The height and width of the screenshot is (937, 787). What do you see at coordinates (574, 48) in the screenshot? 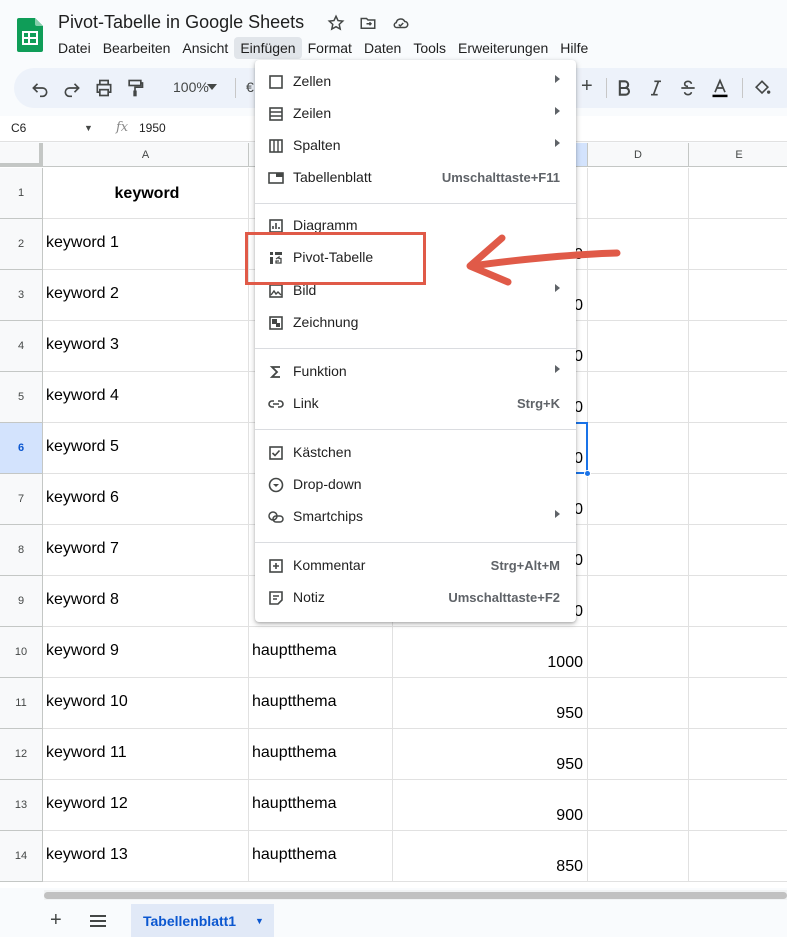
I see `menu-hilfe: Hilfe` at bounding box center [574, 48].